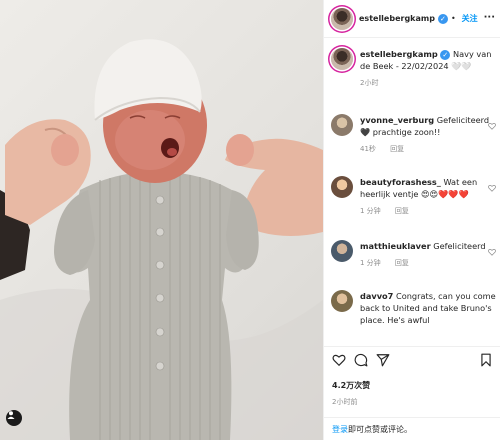  What do you see at coordinates (486, 360) in the screenshot?
I see `save-bookmark-icon` at bounding box center [486, 360].